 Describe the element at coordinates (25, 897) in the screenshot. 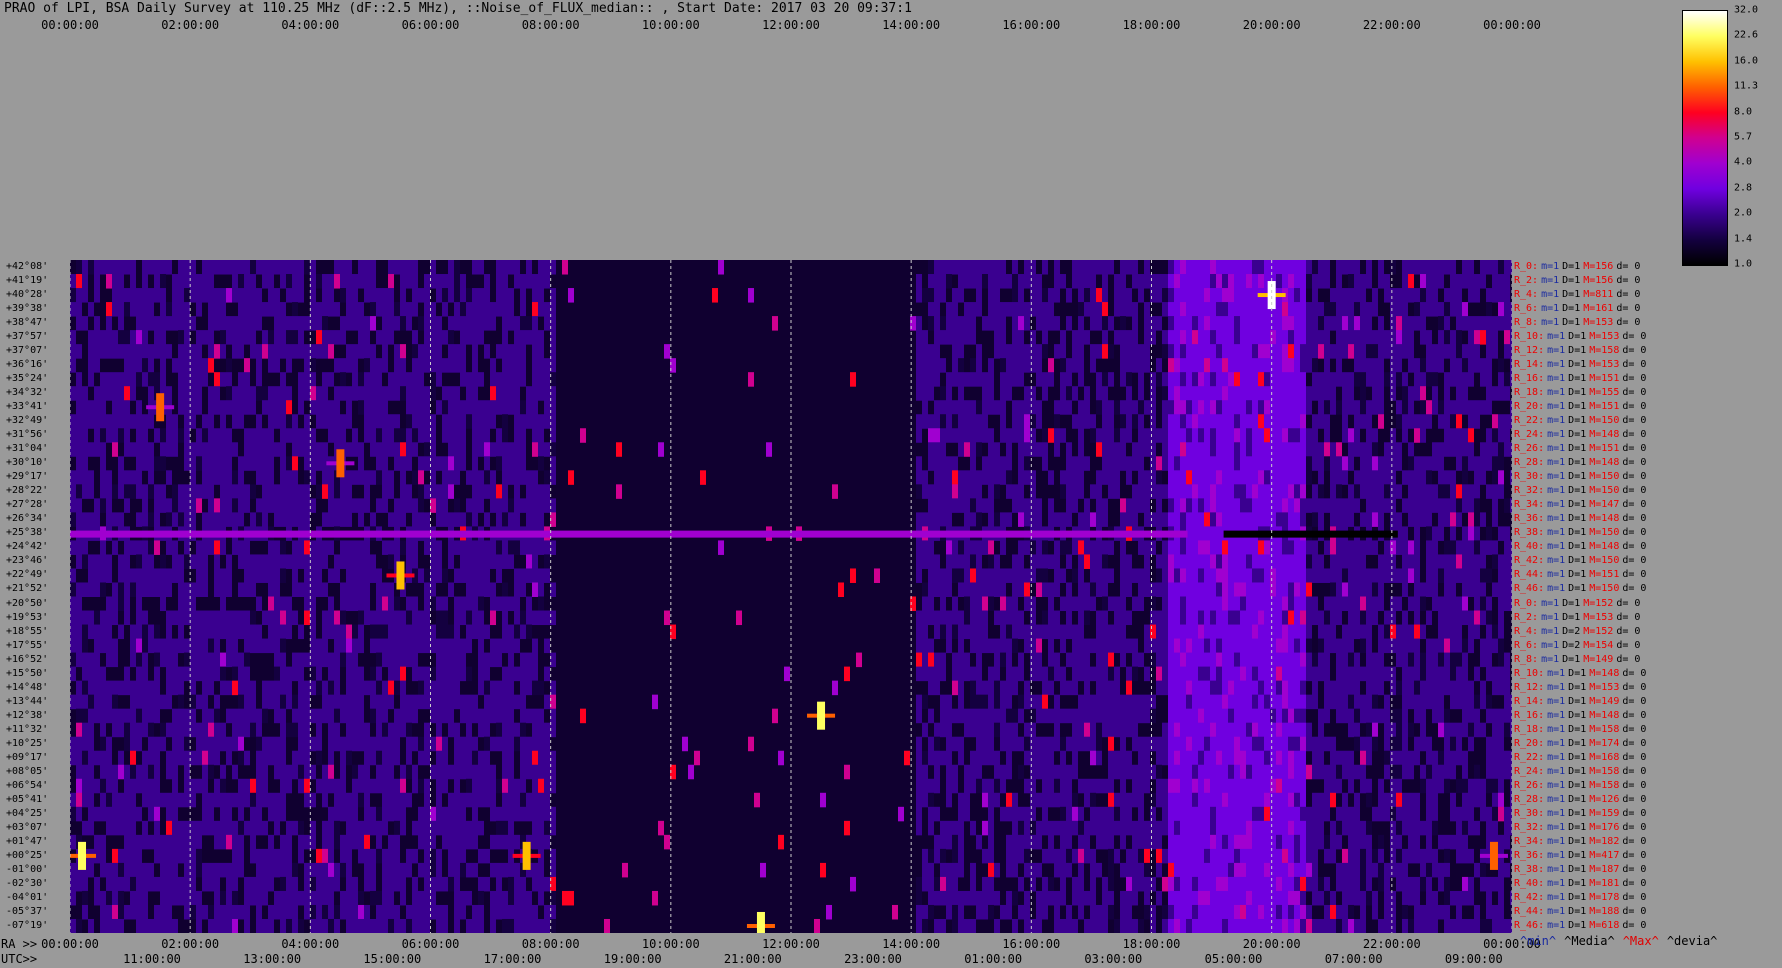

I see `declination-label: -04°01'` at that location.